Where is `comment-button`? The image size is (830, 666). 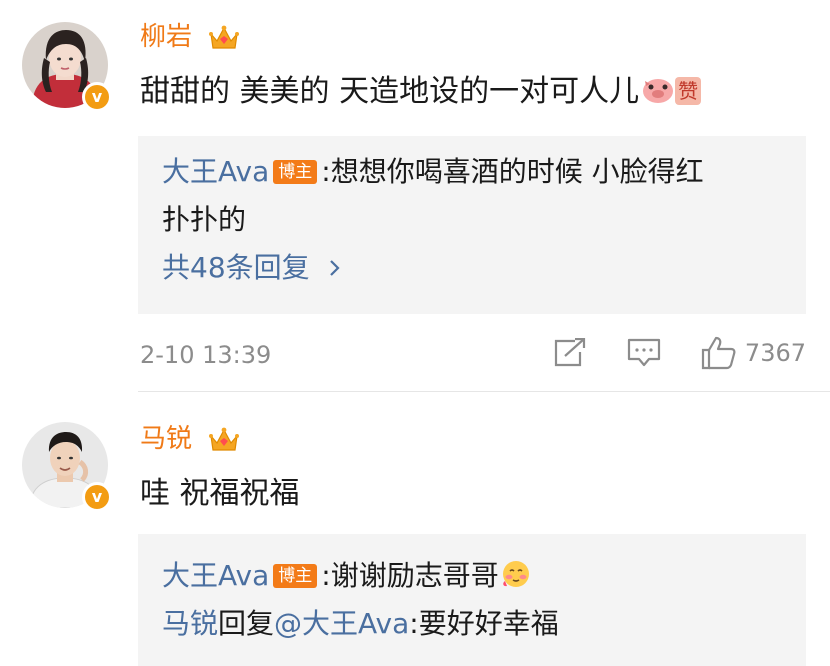
comment-button is located at coordinates (644, 353).